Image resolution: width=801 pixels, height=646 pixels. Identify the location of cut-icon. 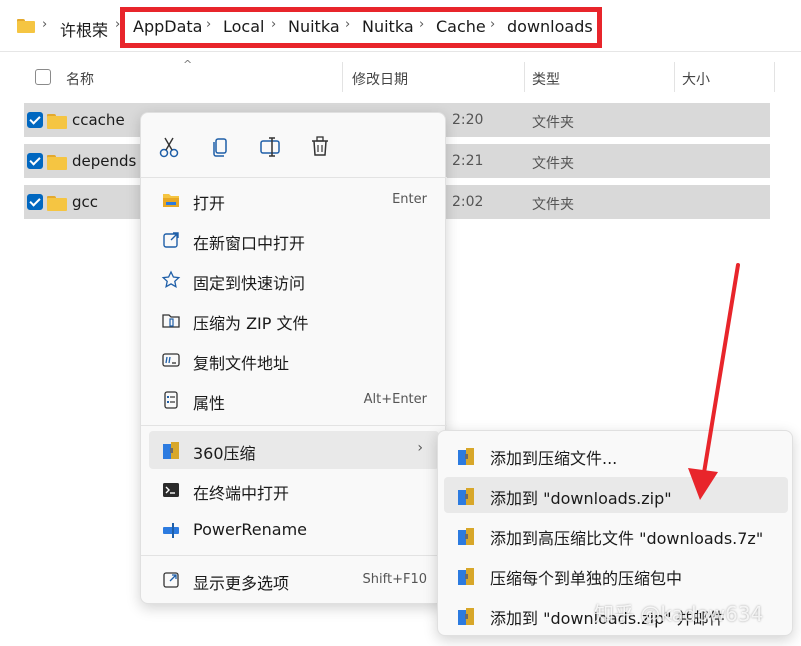
(169, 147).